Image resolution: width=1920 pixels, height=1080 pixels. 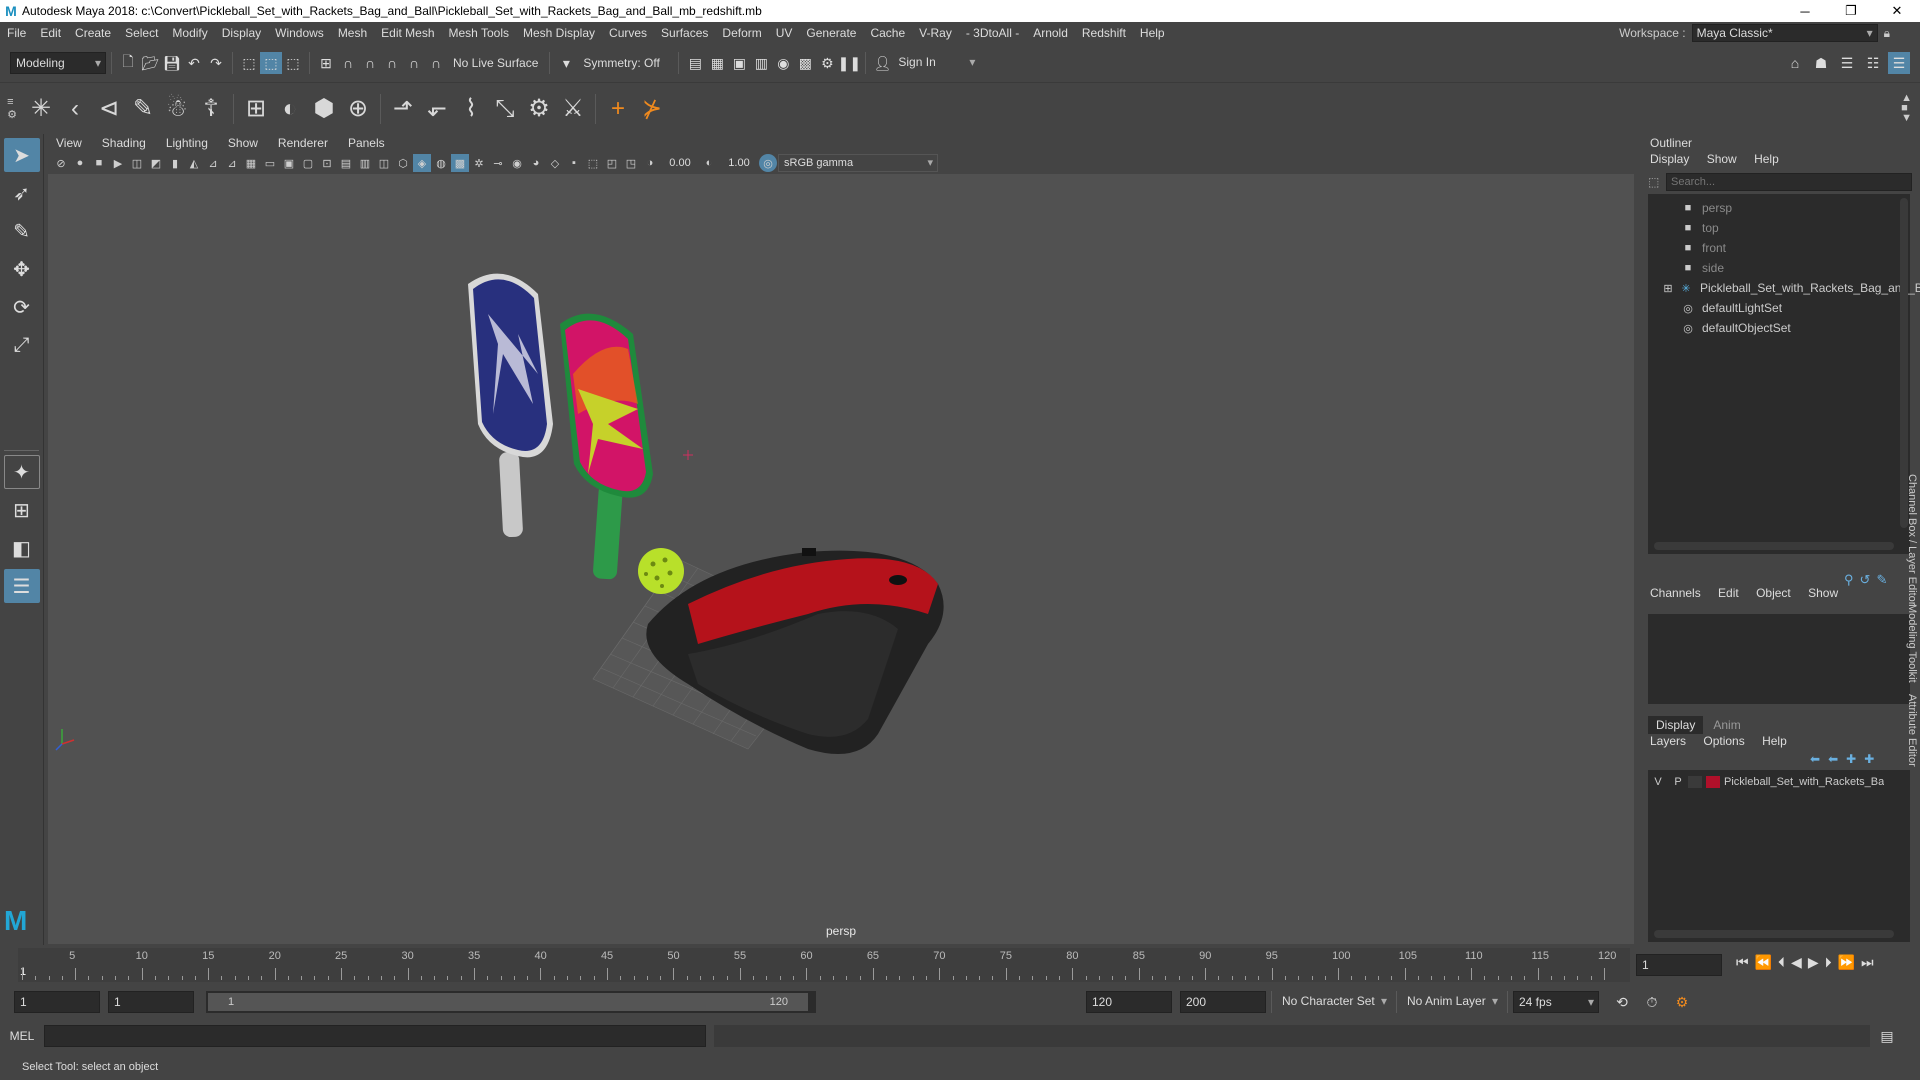 What do you see at coordinates (1676, 725) in the screenshot?
I see `tab-display: Display` at bounding box center [1676, 725].